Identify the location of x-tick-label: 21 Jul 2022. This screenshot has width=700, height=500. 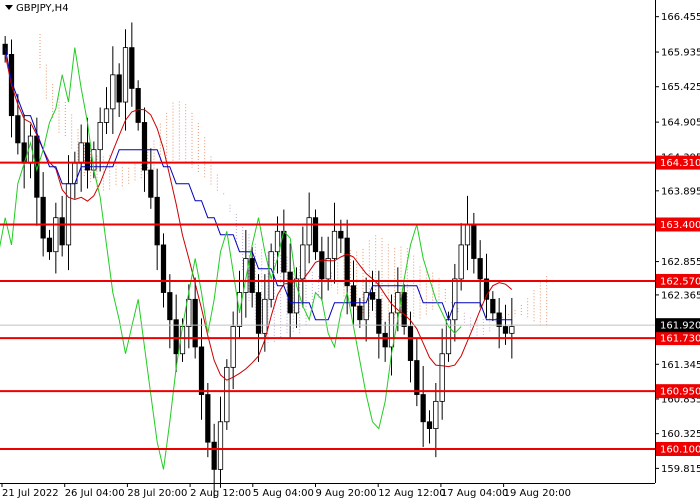
(30, 493).